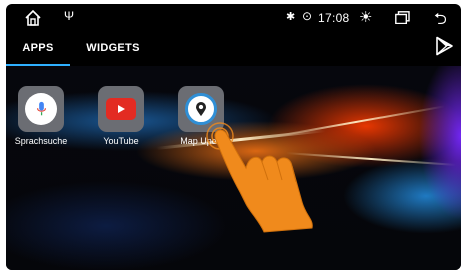  What do you see at coordinates (440, 21) in the screenshot?
I see `back-icon: ⮌` at bounding box center [440, 21].